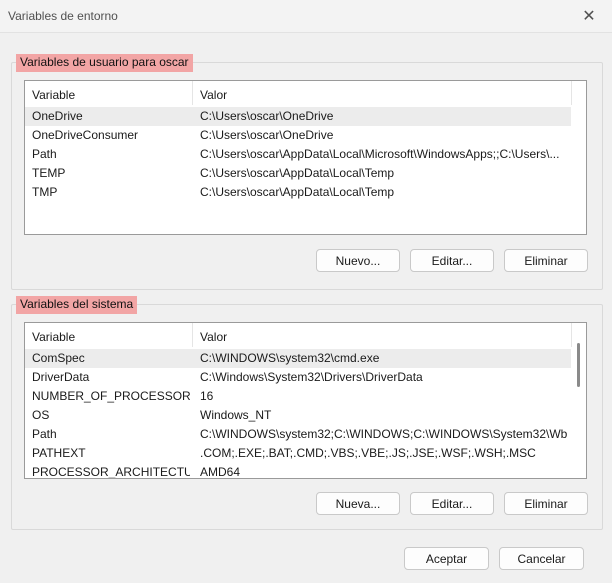 The width and height of the screenshot is (612, 583). Describe the element at coordinates (63, 16) in the screenshot. I see `window-title: Variables de entorno` at that location.